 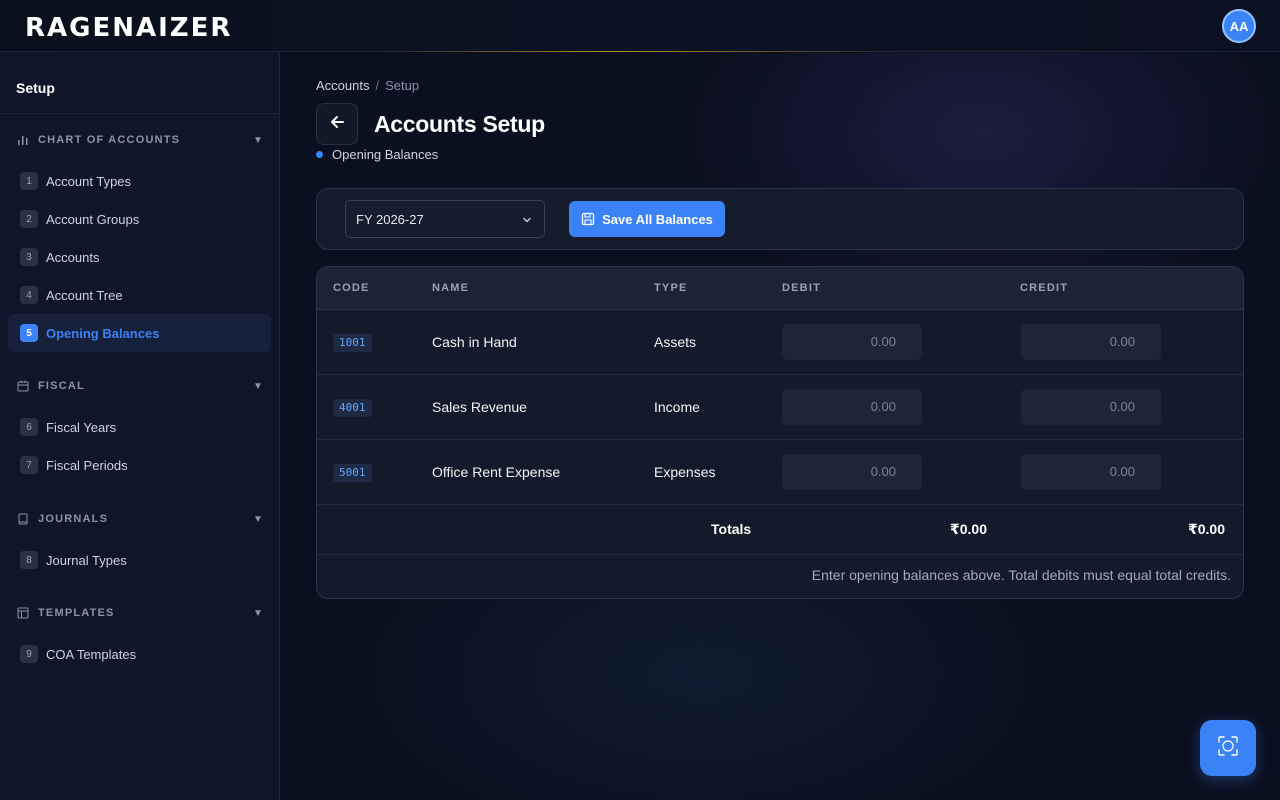 I want to click on account-name: Sales Revenue, so click(x=479, y=407).